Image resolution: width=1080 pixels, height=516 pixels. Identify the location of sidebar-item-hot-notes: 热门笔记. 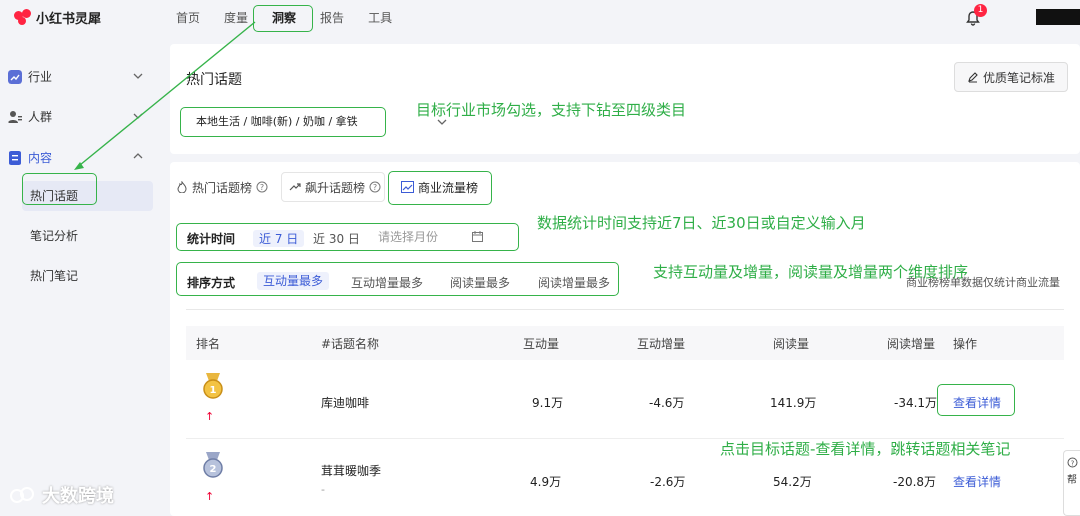
(87, 276).